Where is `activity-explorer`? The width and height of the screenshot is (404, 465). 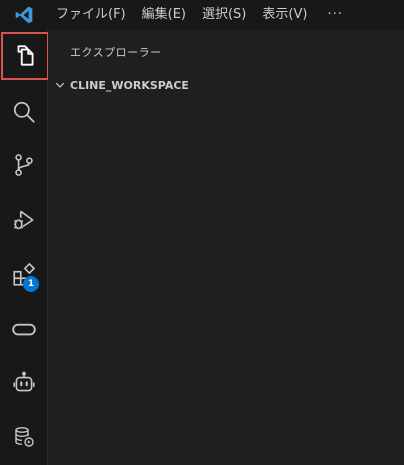
activity-explorer is located at coordinates (25, 56).